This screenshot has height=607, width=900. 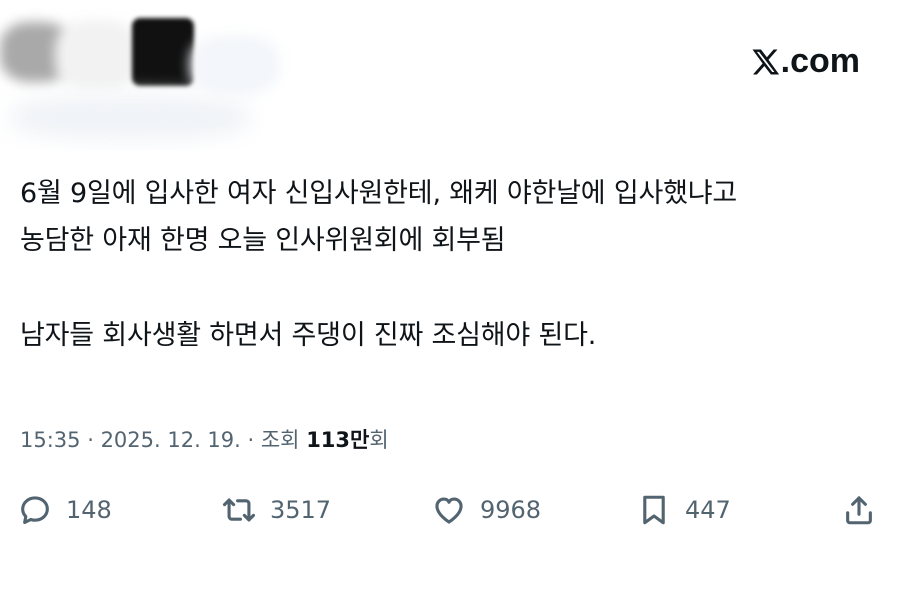 What do you see at coordinates (163, 52) in the screenshot?
I see `censor-block` at bounding box center [163, 52].